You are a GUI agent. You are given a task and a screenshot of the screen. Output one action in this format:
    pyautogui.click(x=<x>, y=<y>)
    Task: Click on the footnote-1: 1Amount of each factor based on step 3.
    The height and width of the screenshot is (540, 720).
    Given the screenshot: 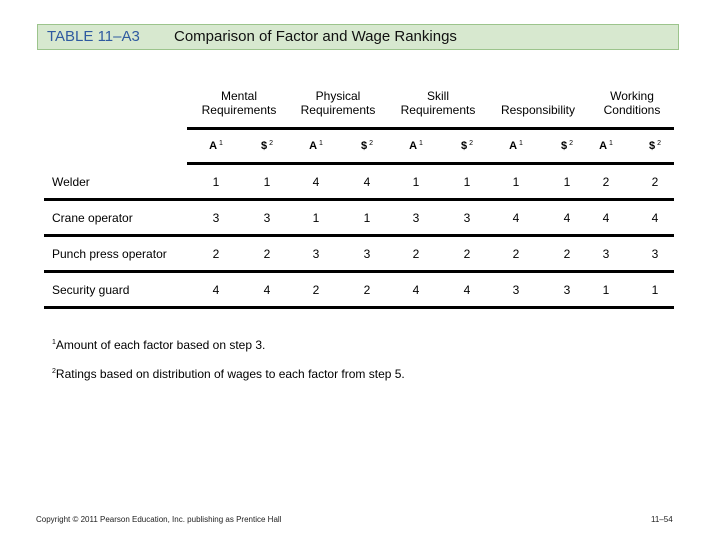 What is the action you would take?
    pyautogui.click(x=158, y=345)
    